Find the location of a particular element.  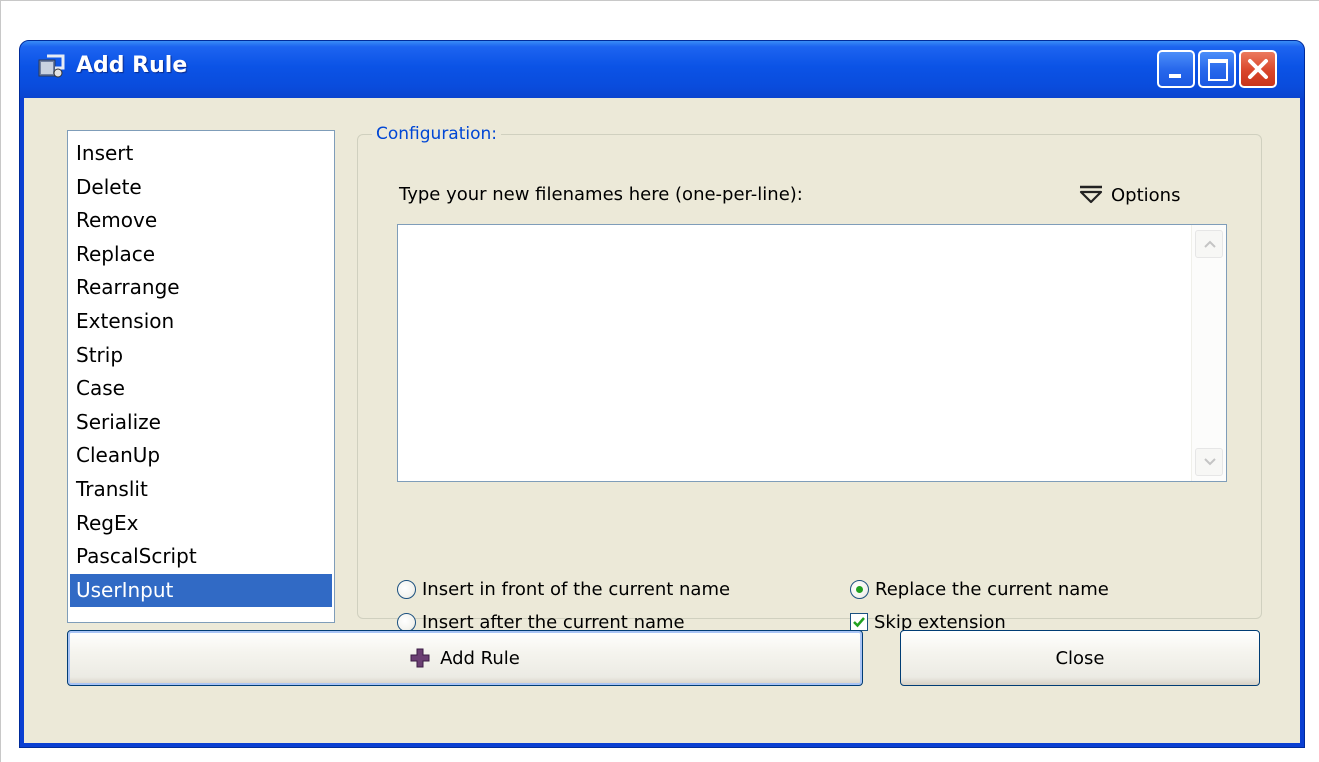

radio-insert-after-circle is located at coordinates (406, 622).